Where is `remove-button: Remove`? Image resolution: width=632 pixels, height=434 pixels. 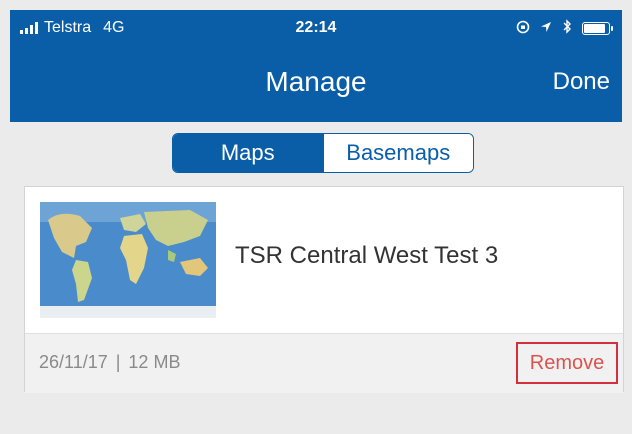 remove-button: Remove is located at coordinates (567, 363).